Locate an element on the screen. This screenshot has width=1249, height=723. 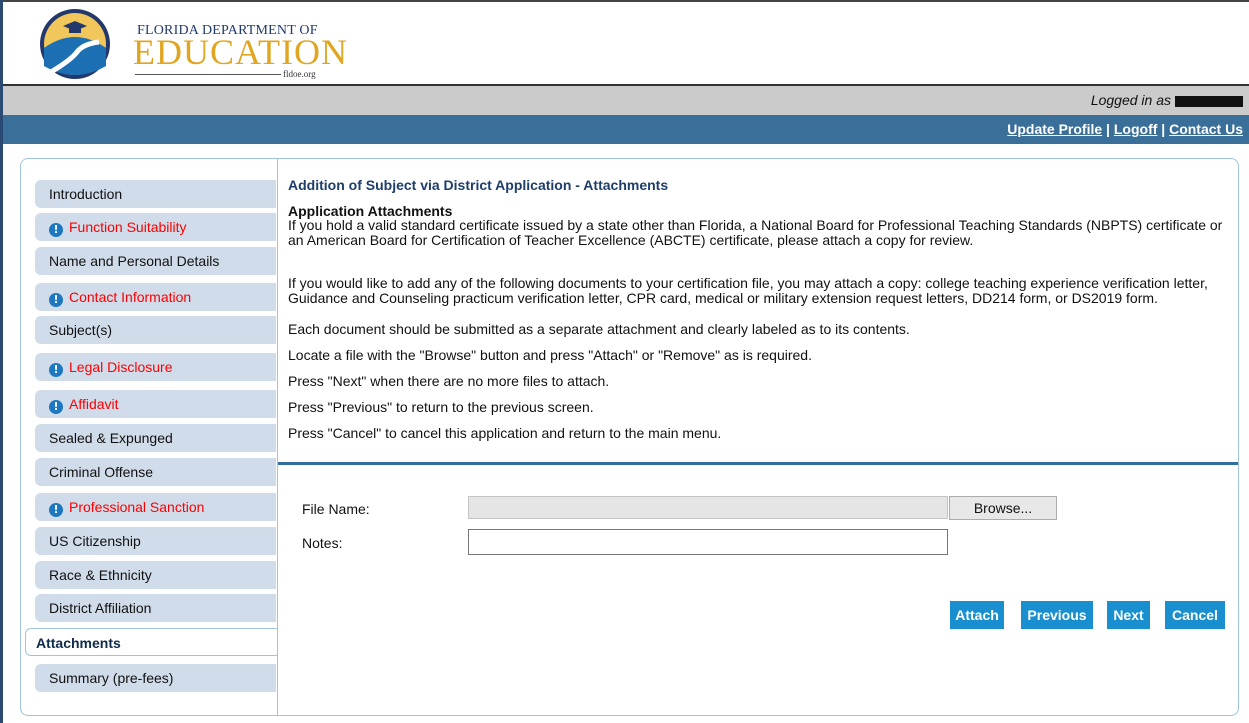
previous-button: Previous is located at coordinates (1057, 615).